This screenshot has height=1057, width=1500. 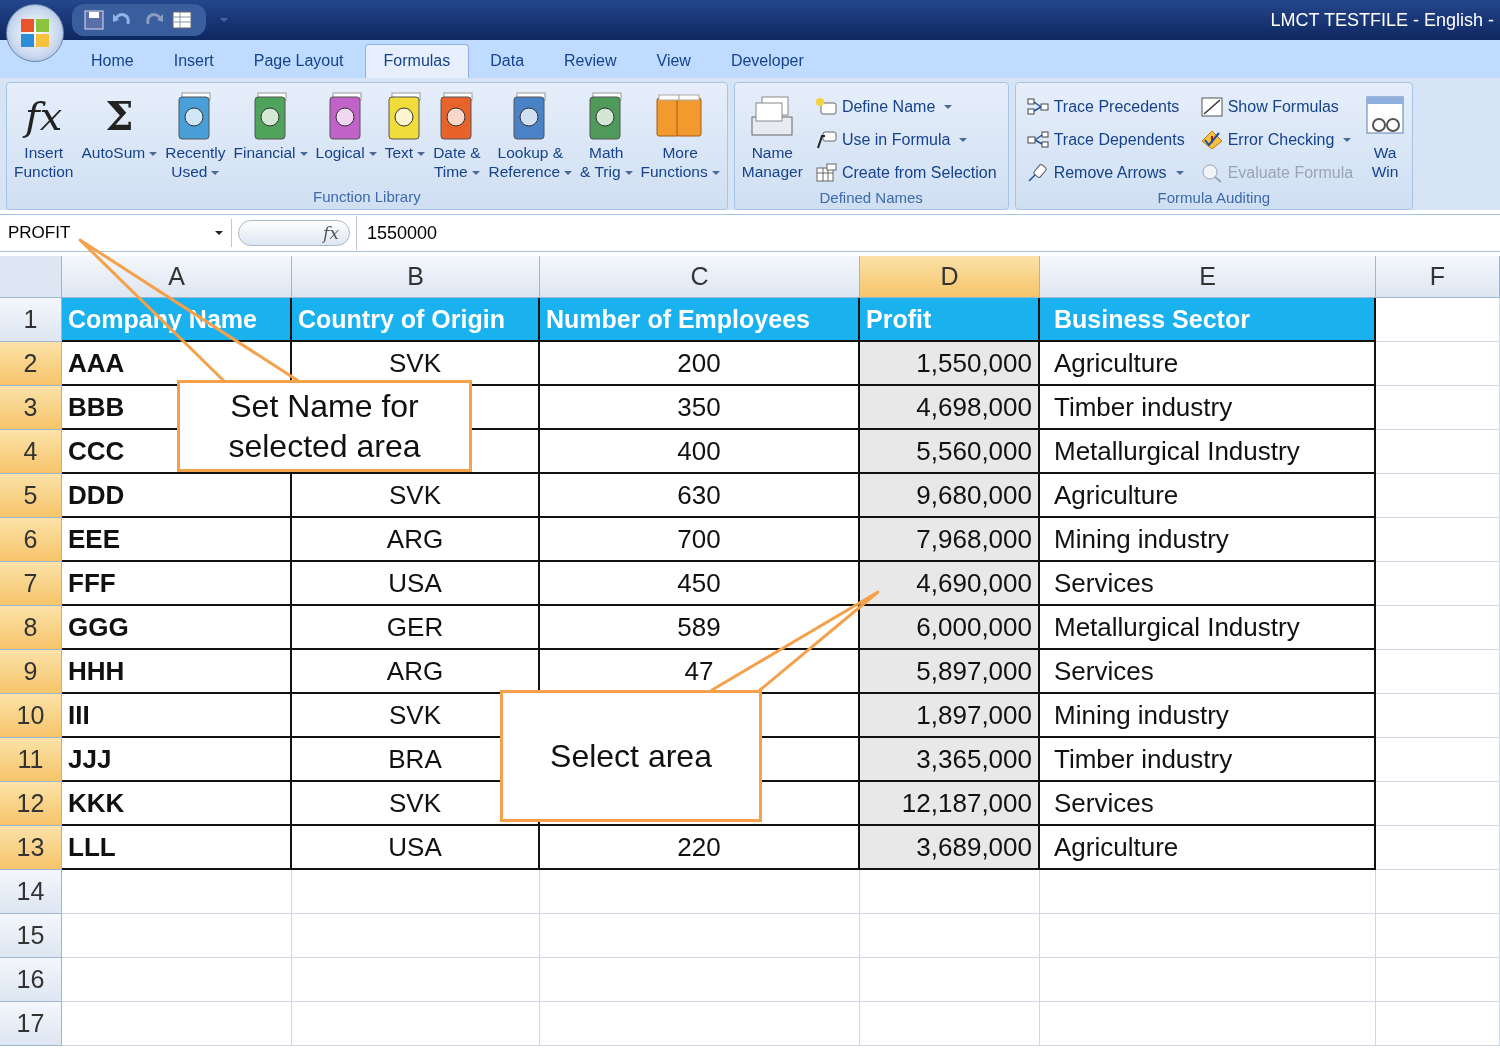 What do you see at coordinates (1214, 198) in the screenshot?
I see `group-title: Formula Auditing` at bounding box center [1214, 198].